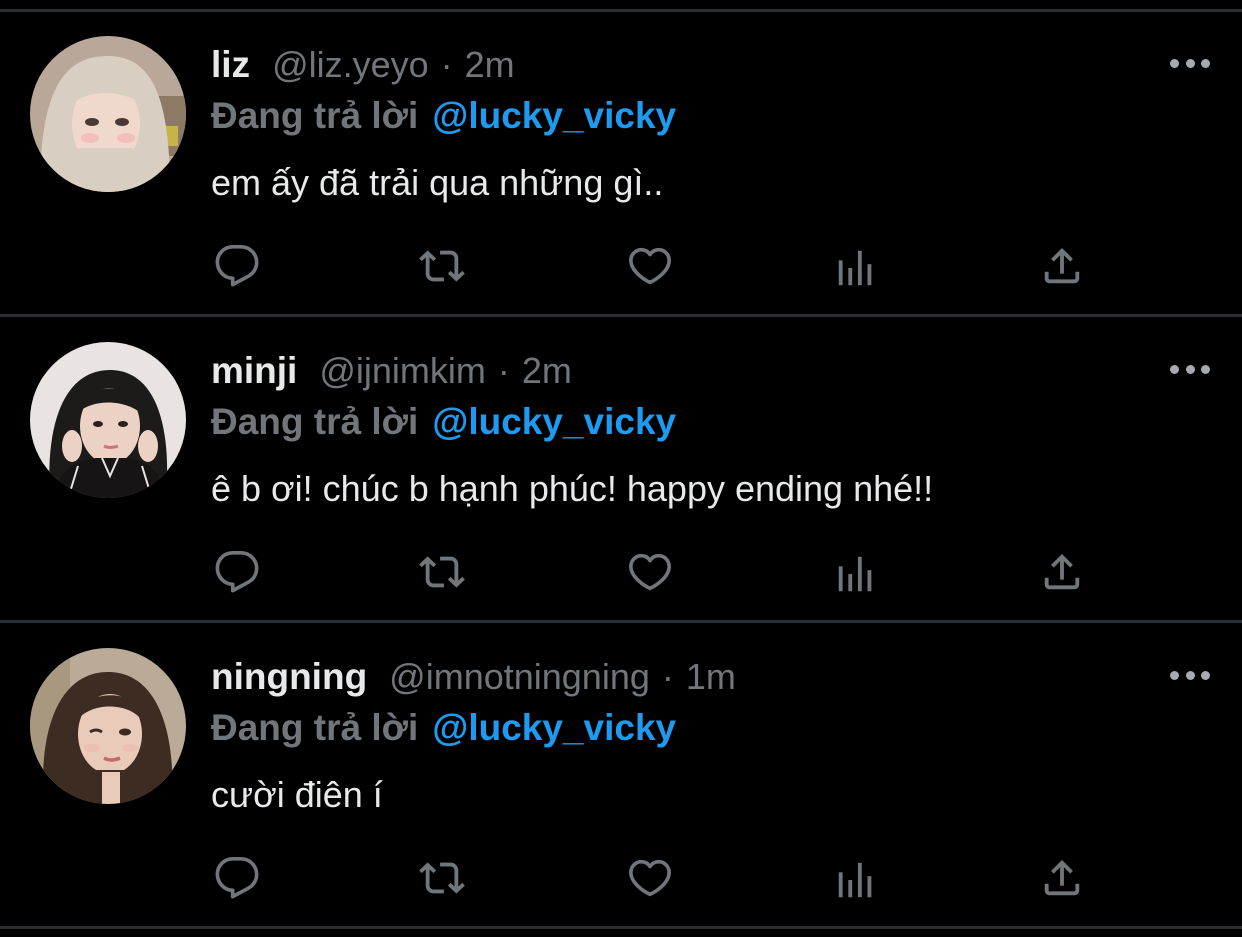 The width and height of the screenshot is (1242, 937). Describe the element at coordinates (519, 677) in the screenshot. I see `username: @imnotningning` at that location.